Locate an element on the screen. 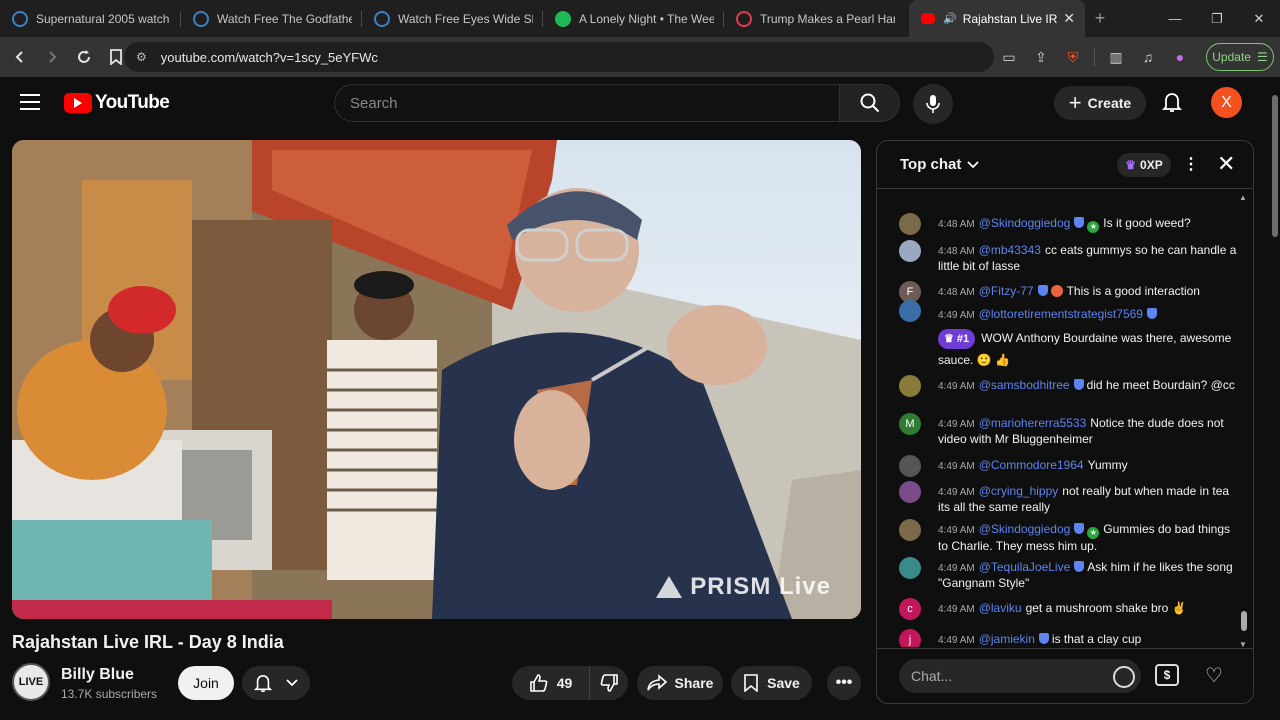 Image resolution: width=1280 pixels, height=720 pixels. message-author: @lottoretirementstrategist7569 is located at coordinates (1061, 314).